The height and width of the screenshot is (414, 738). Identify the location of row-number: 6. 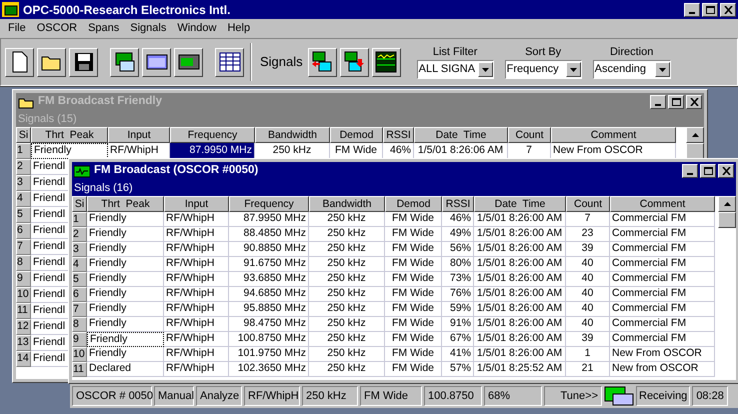
(79, 294).